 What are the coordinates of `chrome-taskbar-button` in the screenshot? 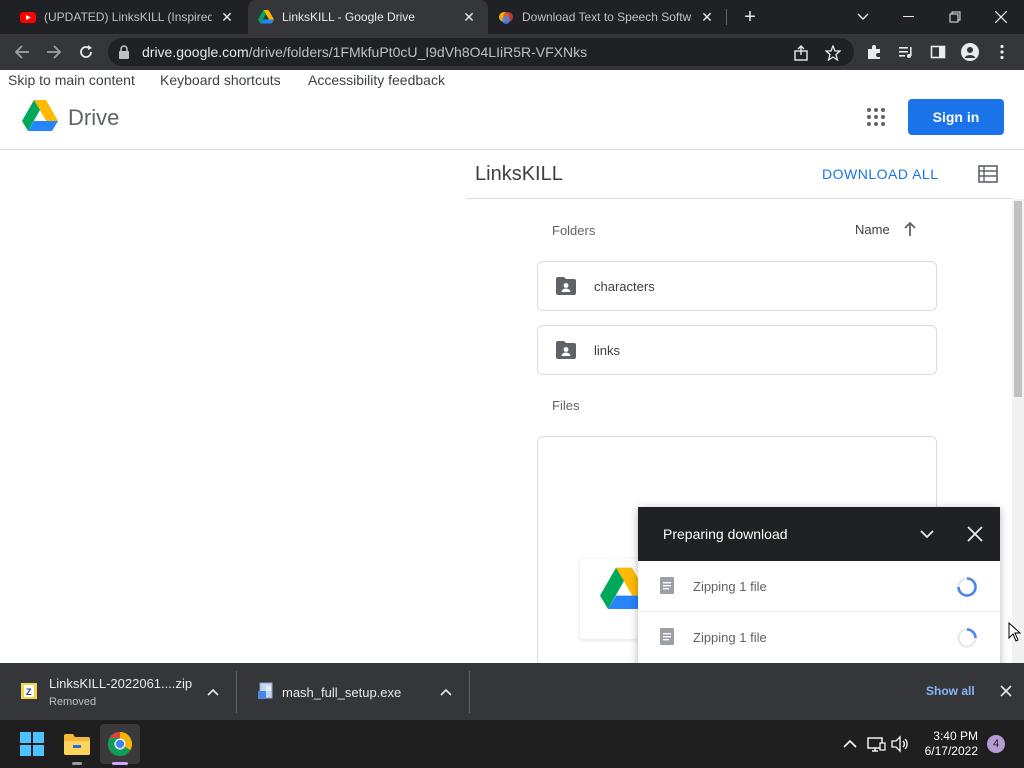 It's located at (120, 744).